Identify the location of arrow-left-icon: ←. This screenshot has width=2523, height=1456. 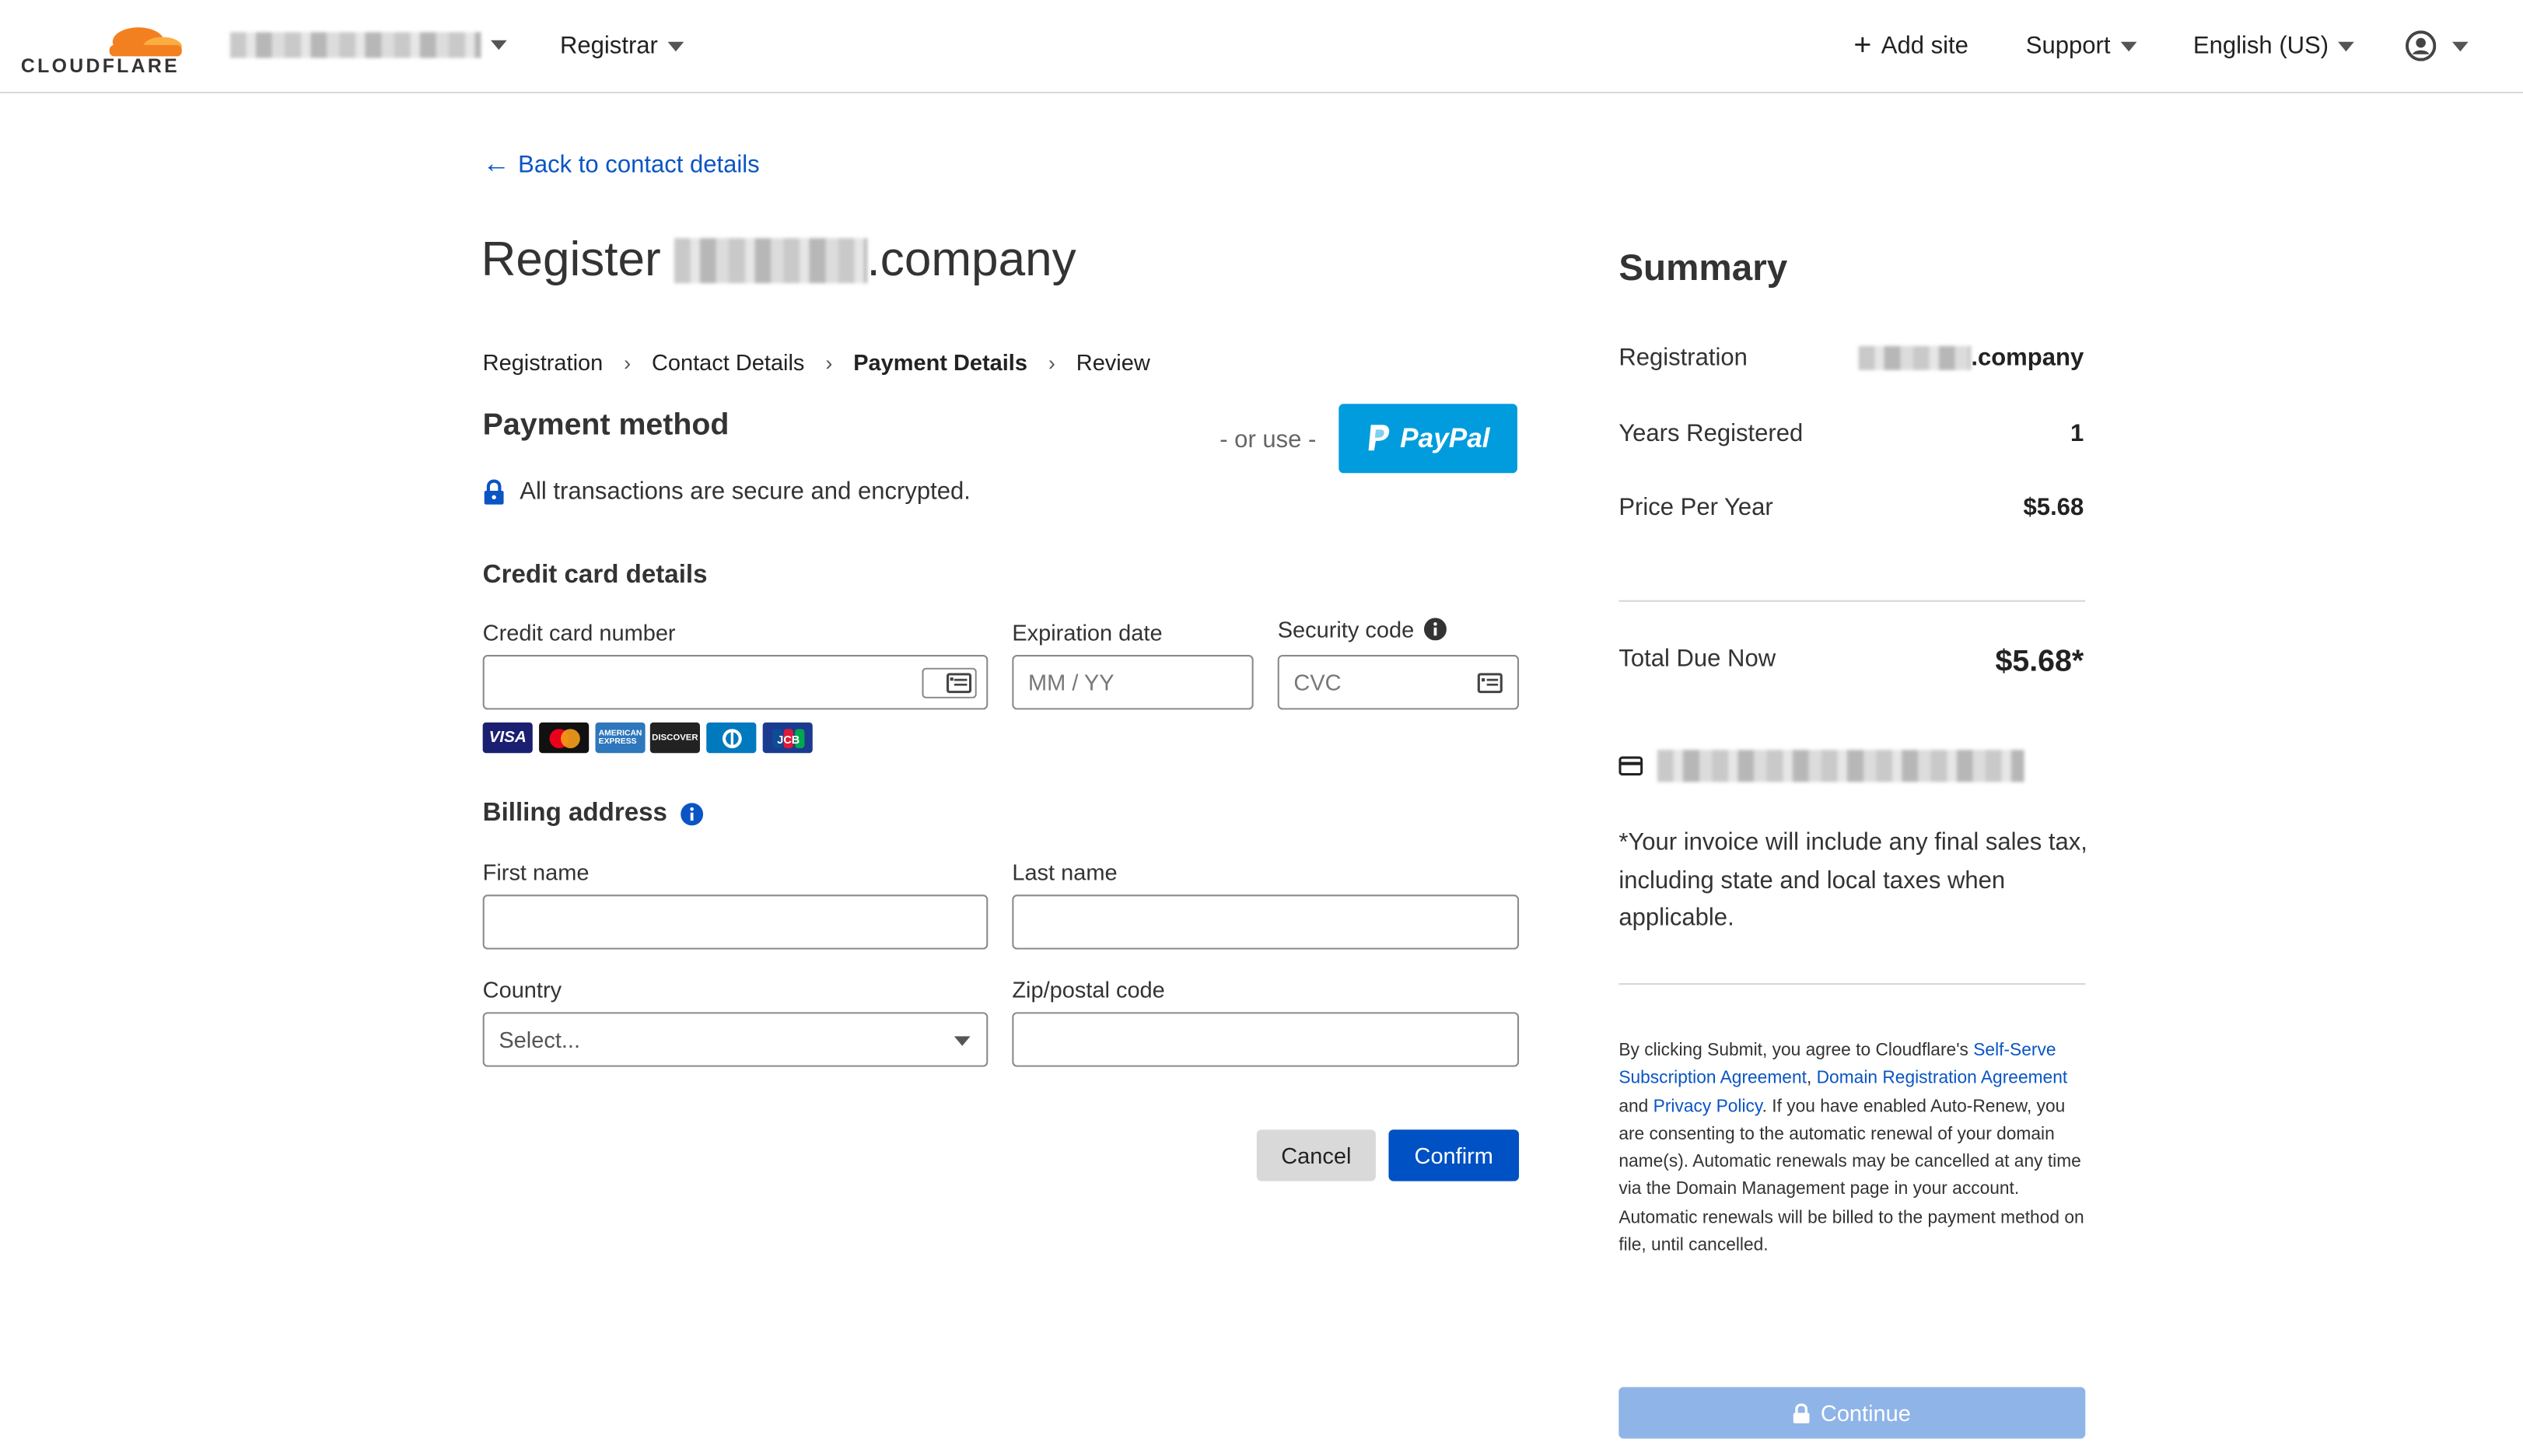
(496, 163).